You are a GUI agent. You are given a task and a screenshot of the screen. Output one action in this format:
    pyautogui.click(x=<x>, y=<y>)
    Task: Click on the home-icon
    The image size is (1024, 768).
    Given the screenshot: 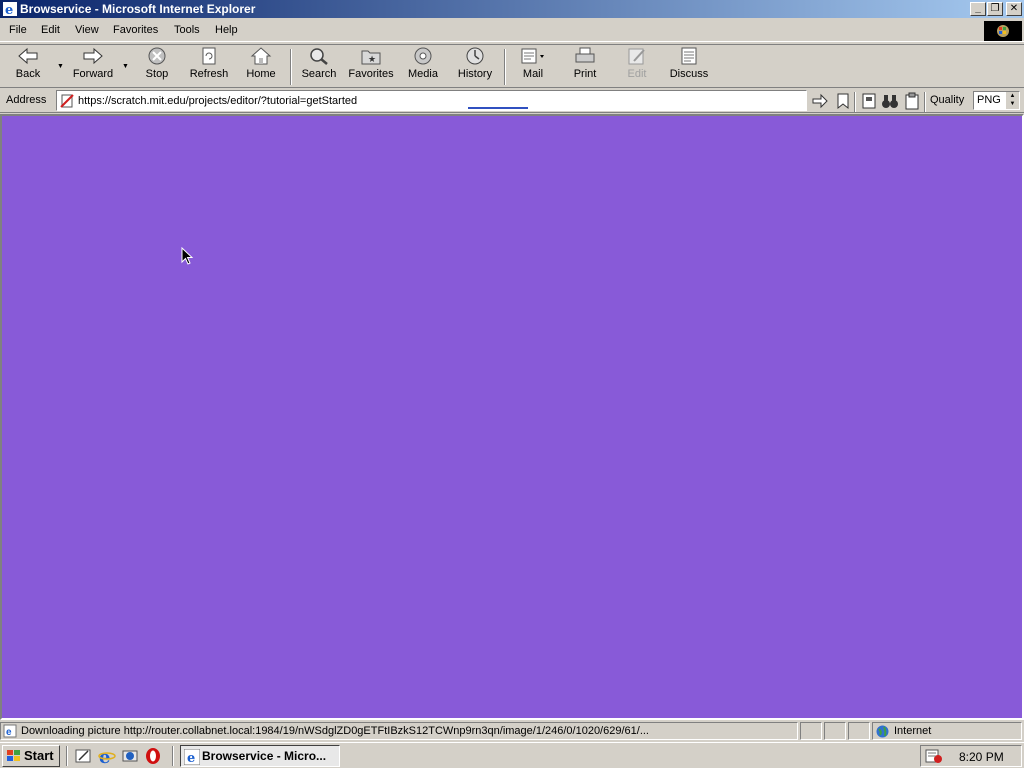 What is the action you would take?
    pyautogui.click(x=261, y=56)
    